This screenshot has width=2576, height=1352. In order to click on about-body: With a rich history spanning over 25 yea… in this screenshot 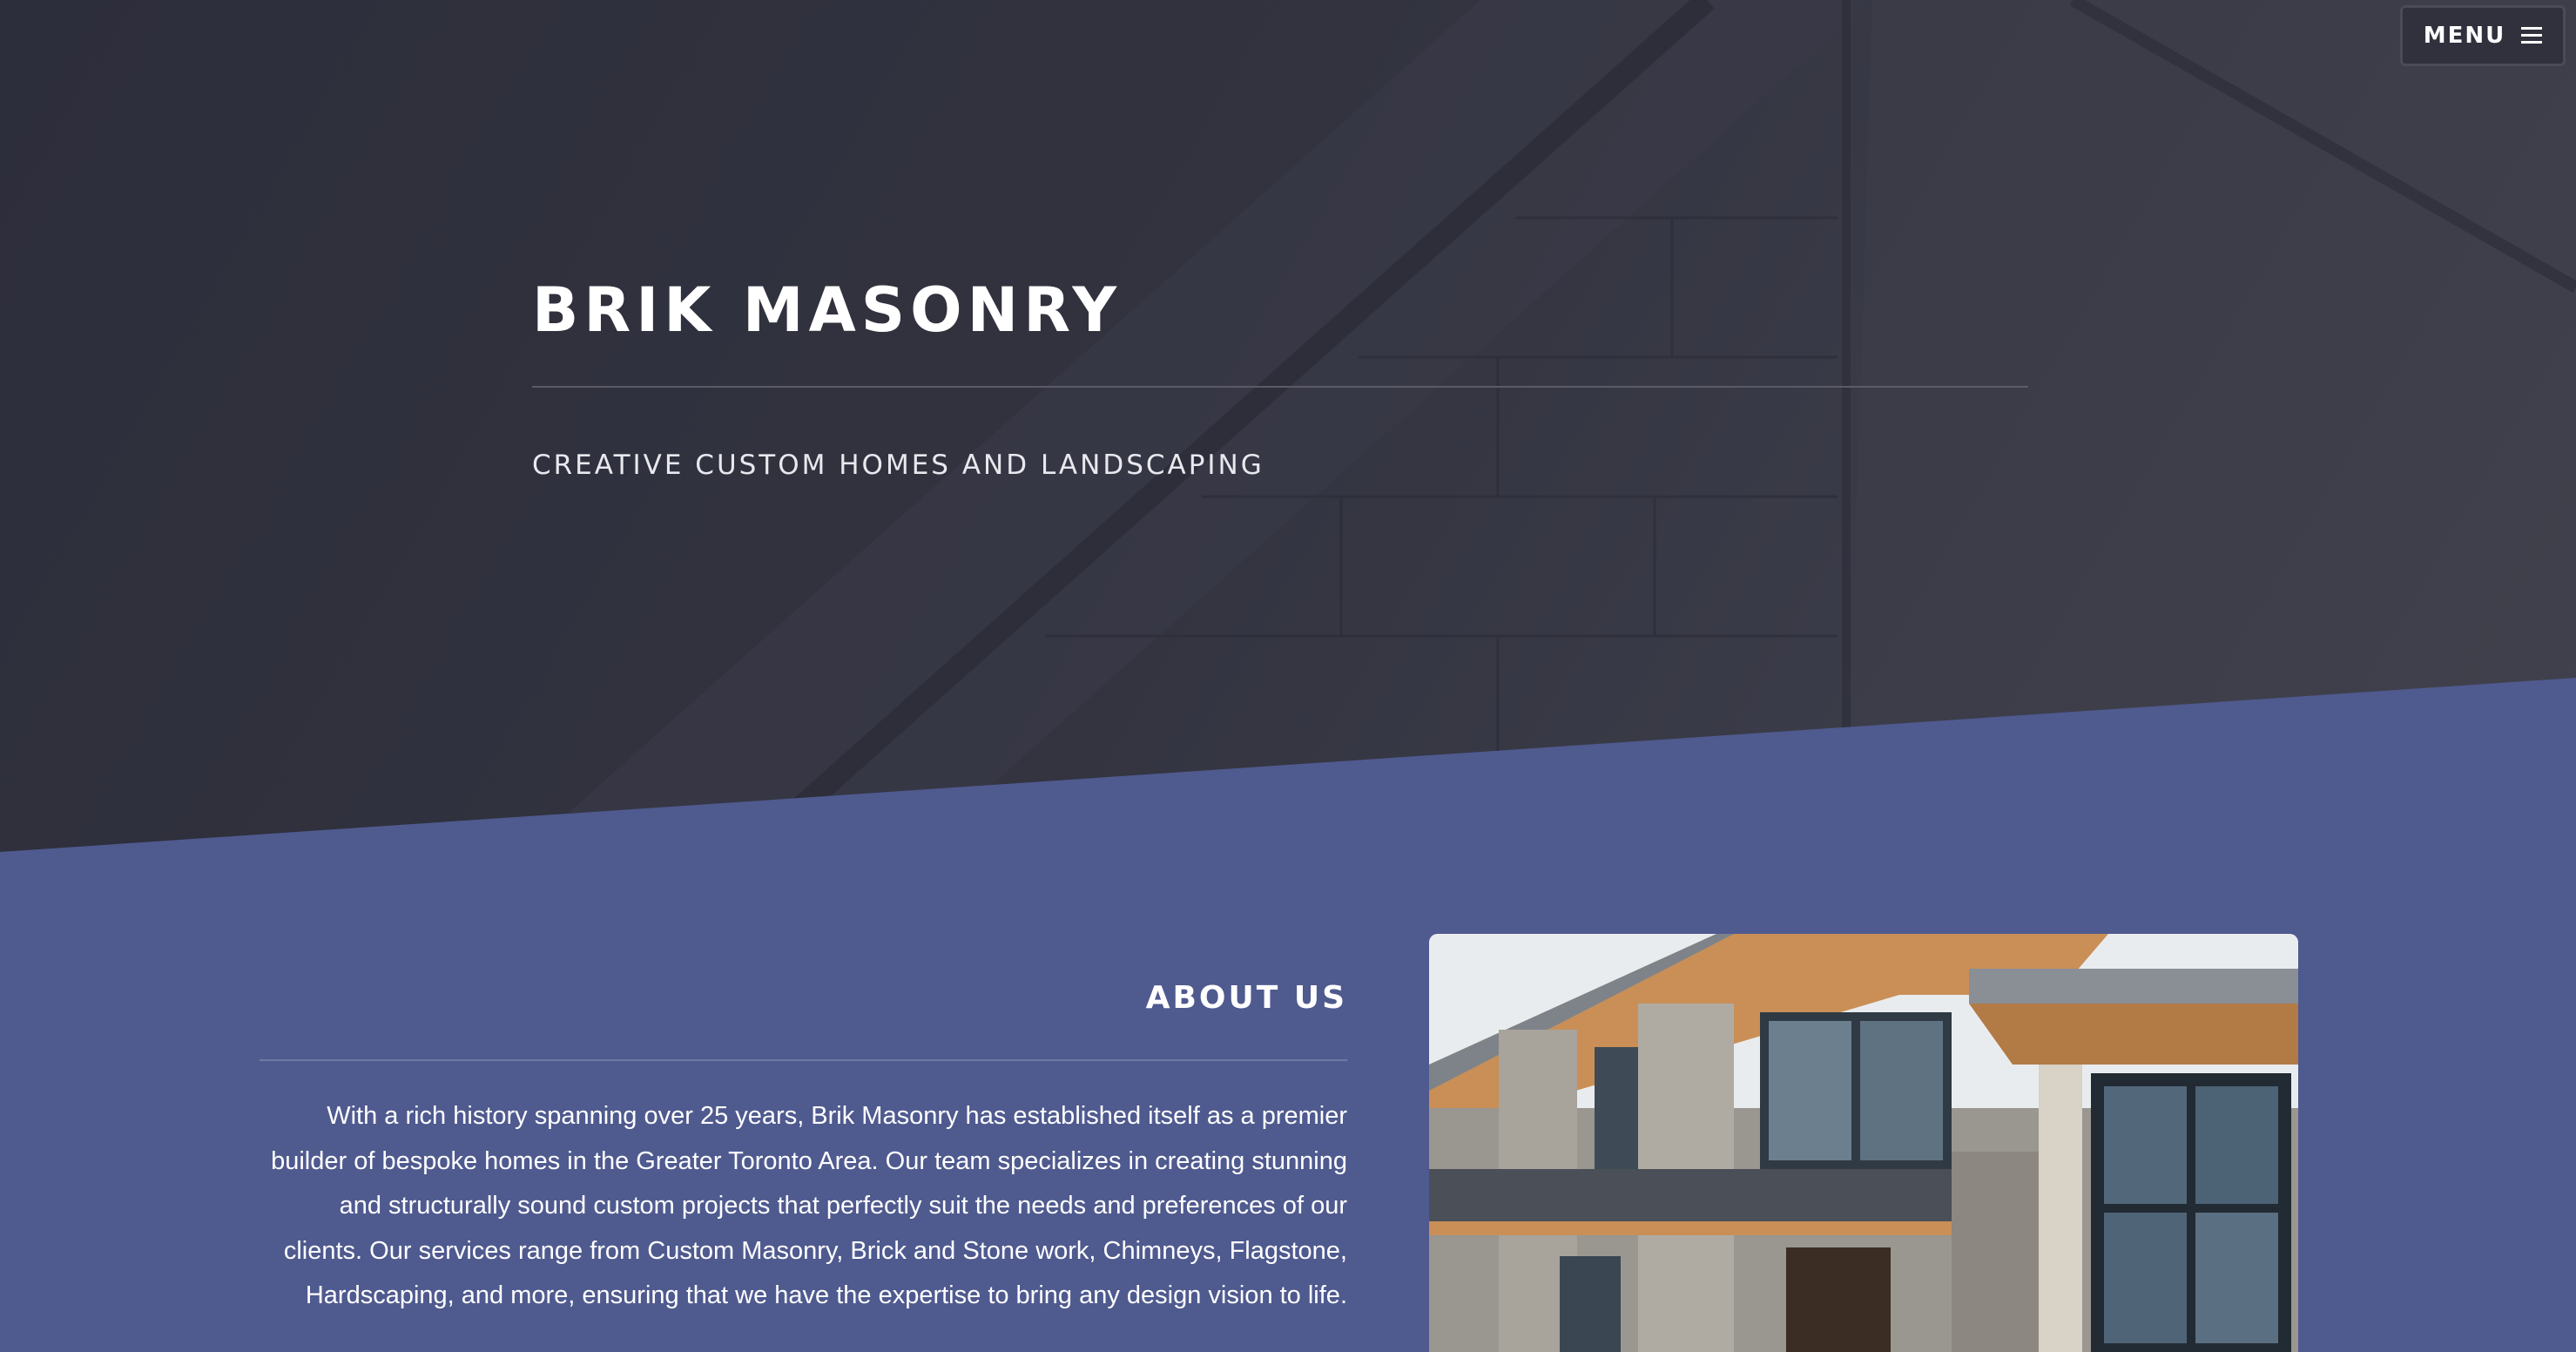, I will do `click(809, 1206)`.